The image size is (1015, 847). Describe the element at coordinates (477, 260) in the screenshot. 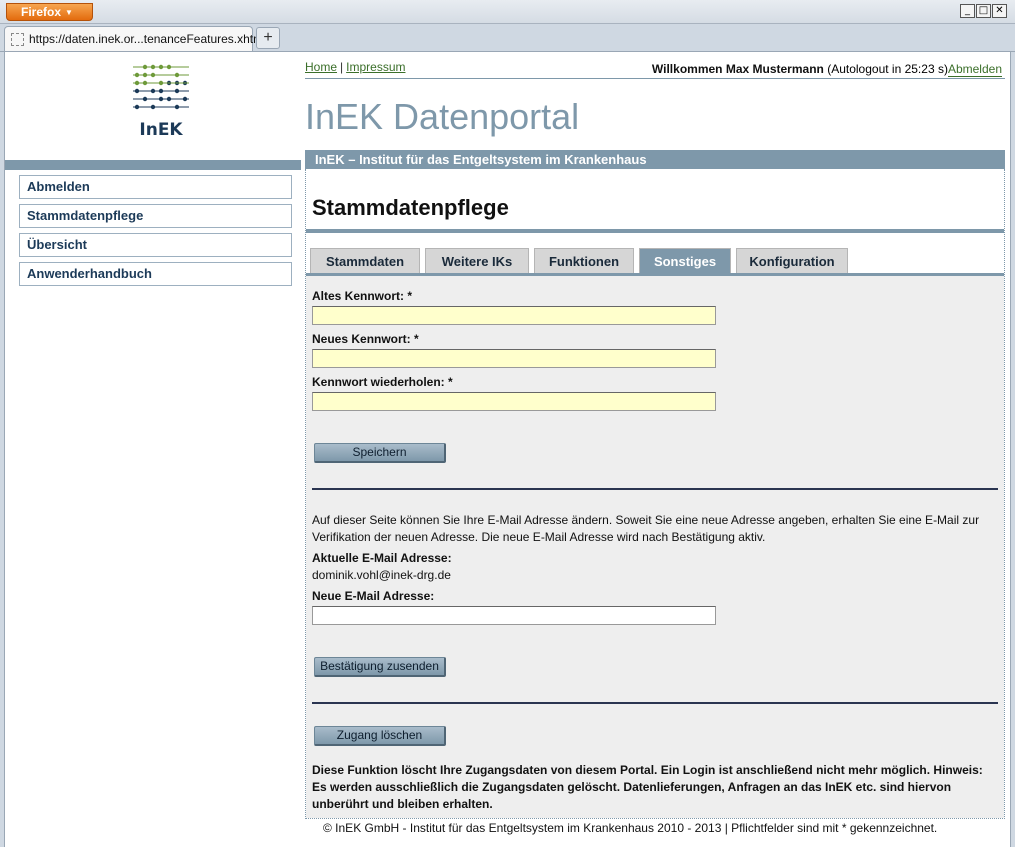

I see `tab-weitere-iks: Weitere IKs` at that location.